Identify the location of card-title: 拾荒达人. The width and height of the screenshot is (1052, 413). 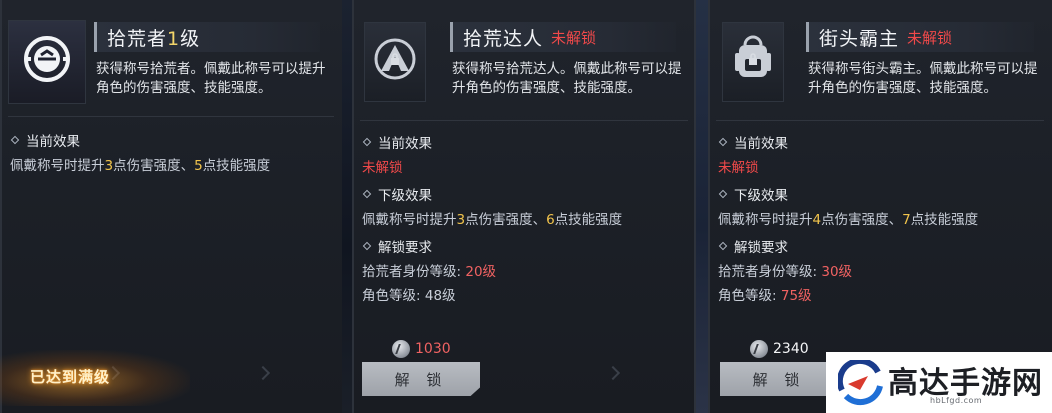
(503, 38).